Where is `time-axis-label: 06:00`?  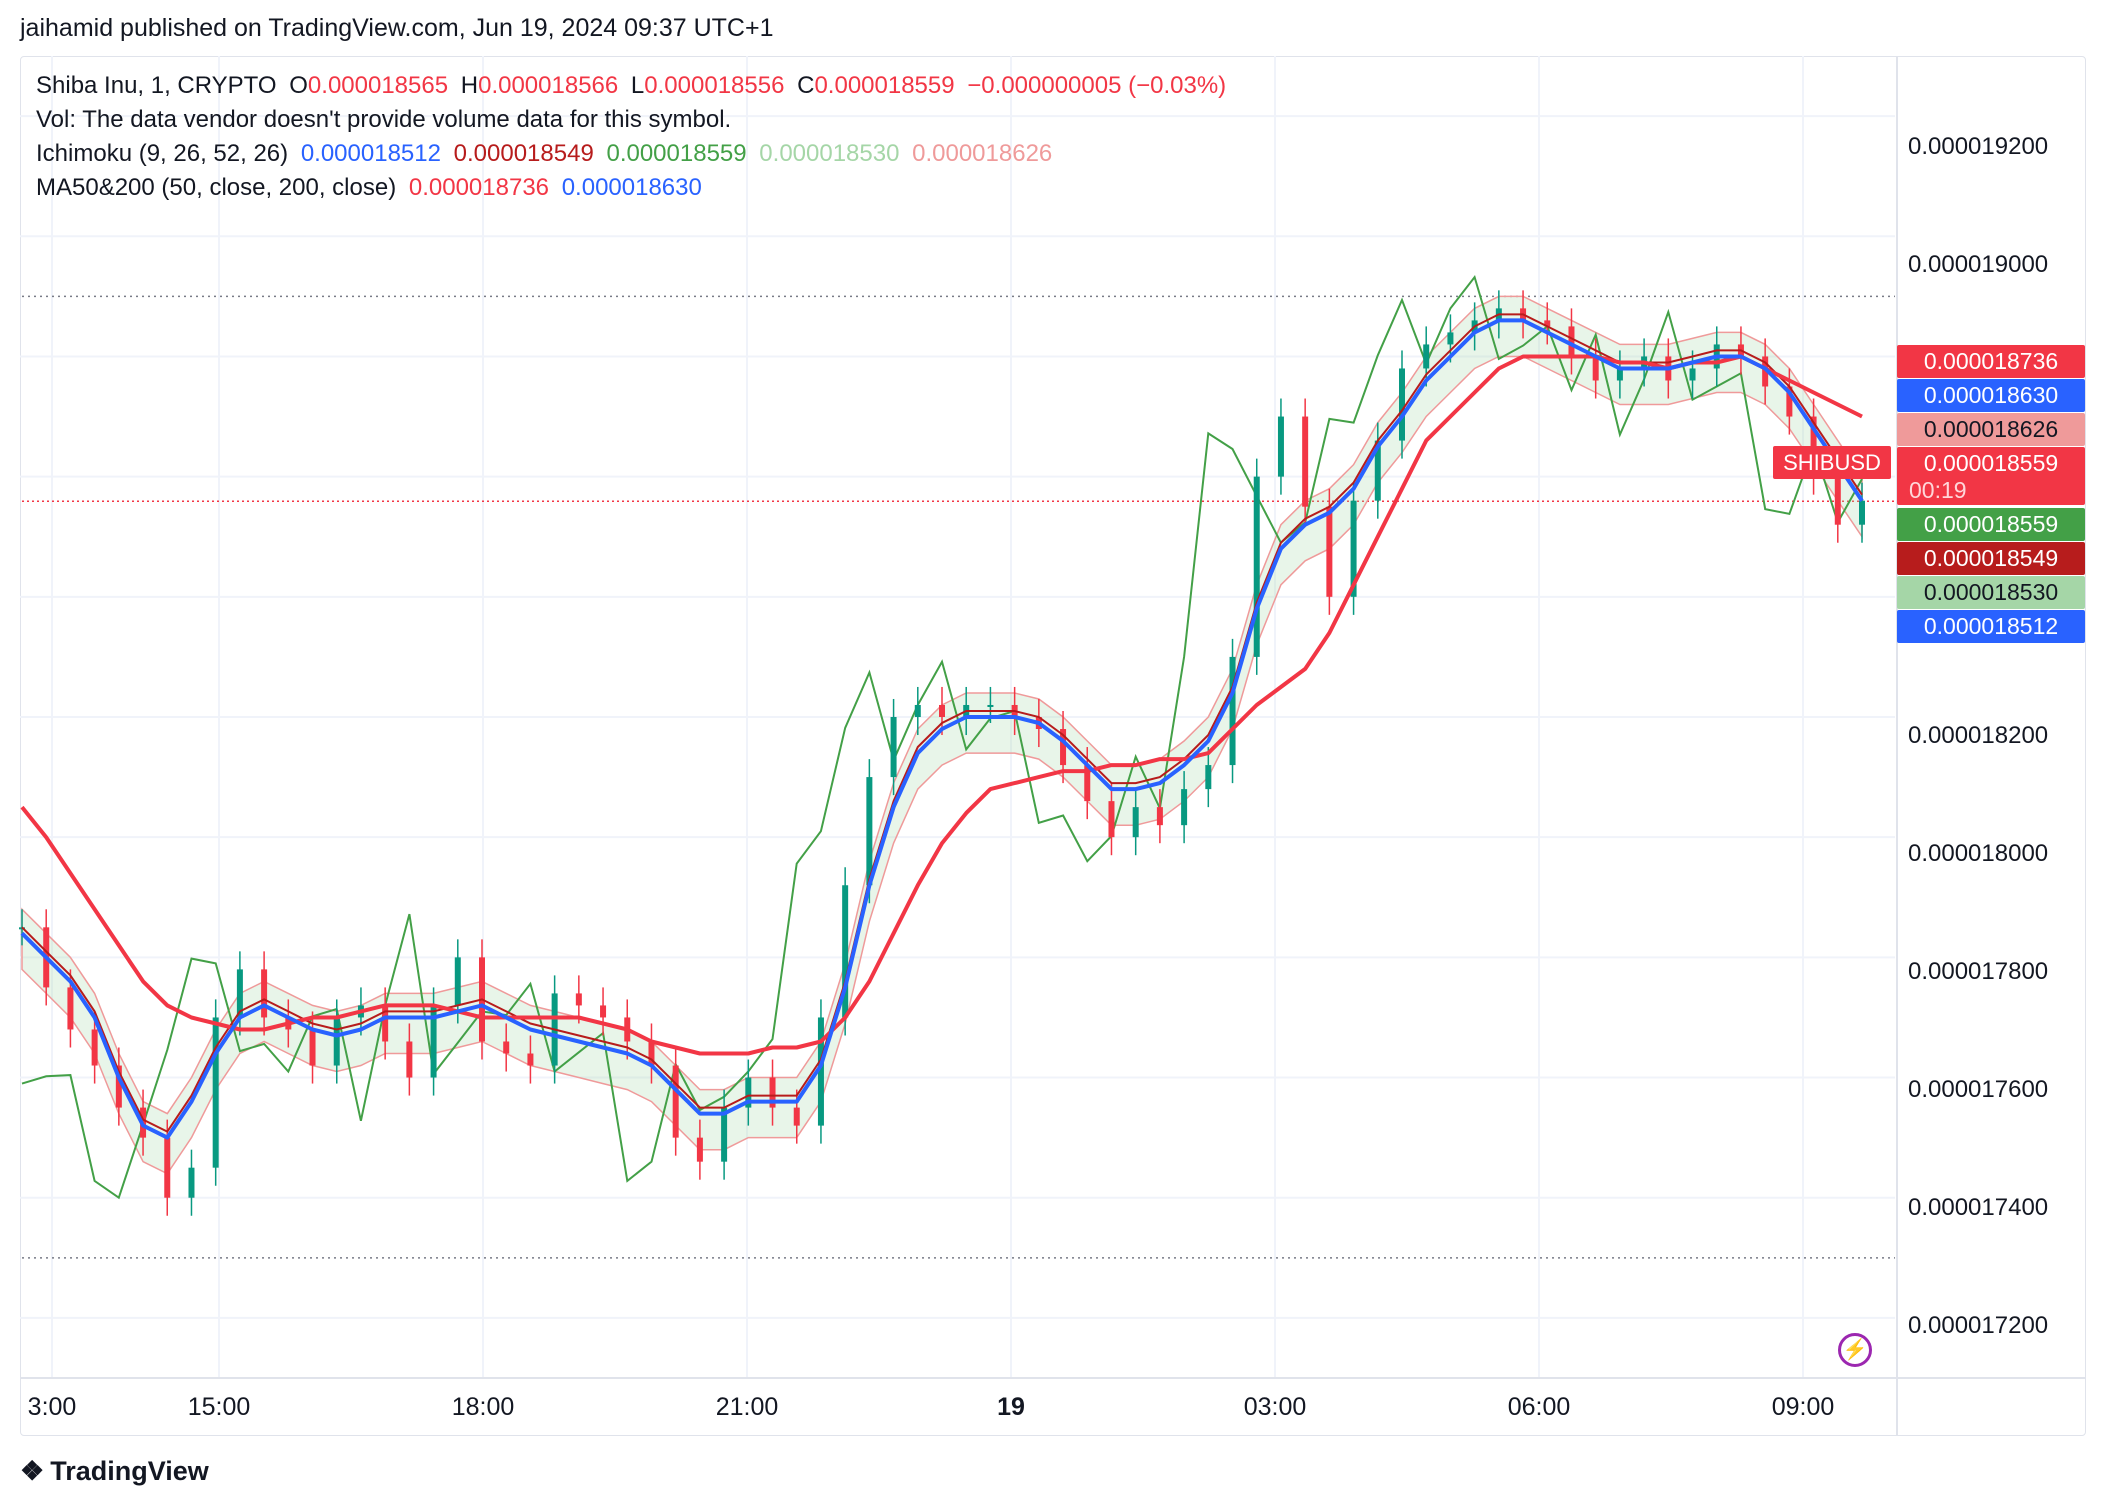 time-axis-label: 06:00 is located at coordinates (1539, 1407).